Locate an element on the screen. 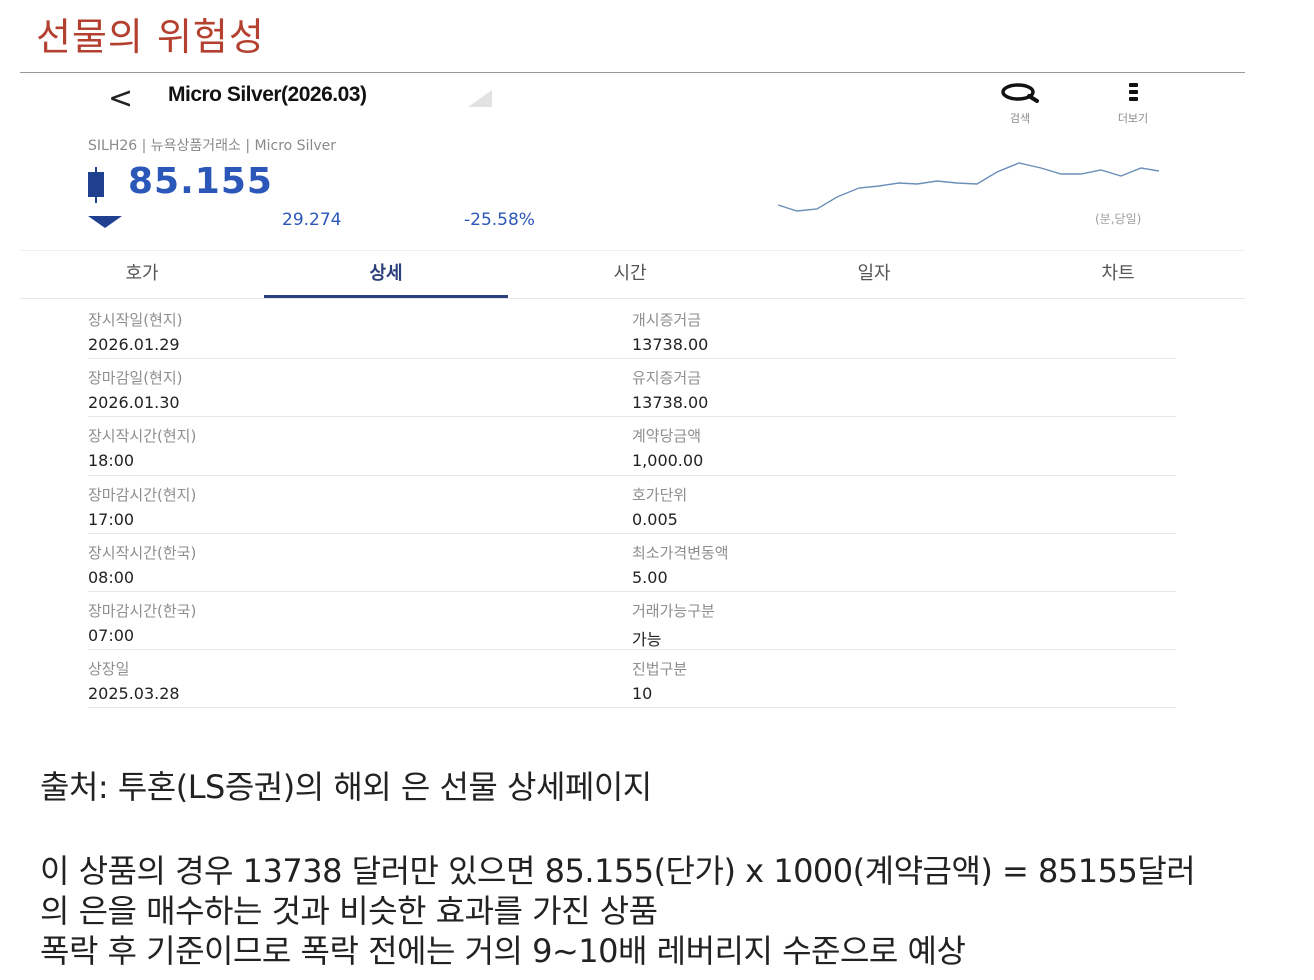 The height and width of the screenshot is (980, 1314). slide-title: 선물의 위험성 is located at coordinates (150, 37).